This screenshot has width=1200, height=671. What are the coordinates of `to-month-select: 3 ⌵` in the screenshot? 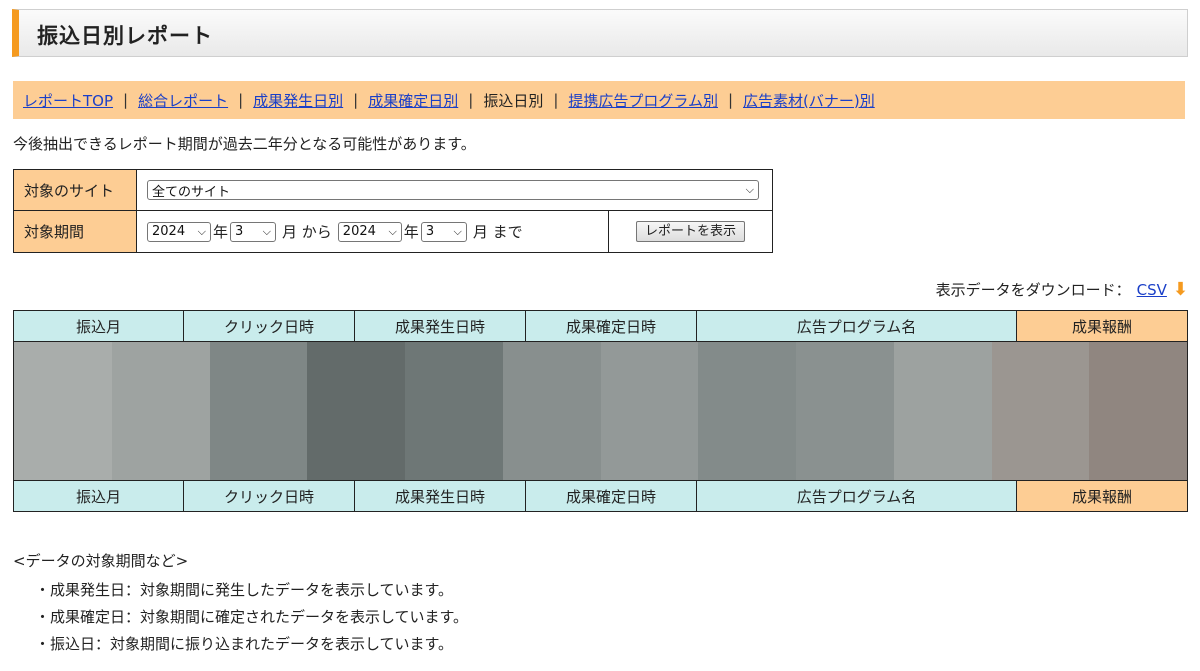 It's located at (443, 231).